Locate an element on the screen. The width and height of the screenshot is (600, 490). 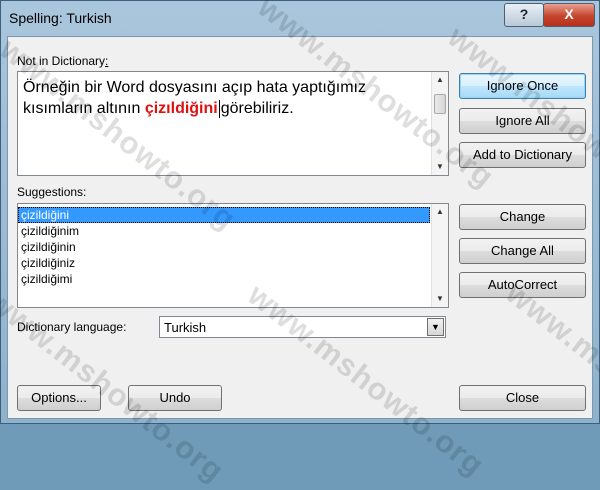
list-item: çizildiğimi is located at coordinates (224, 279).